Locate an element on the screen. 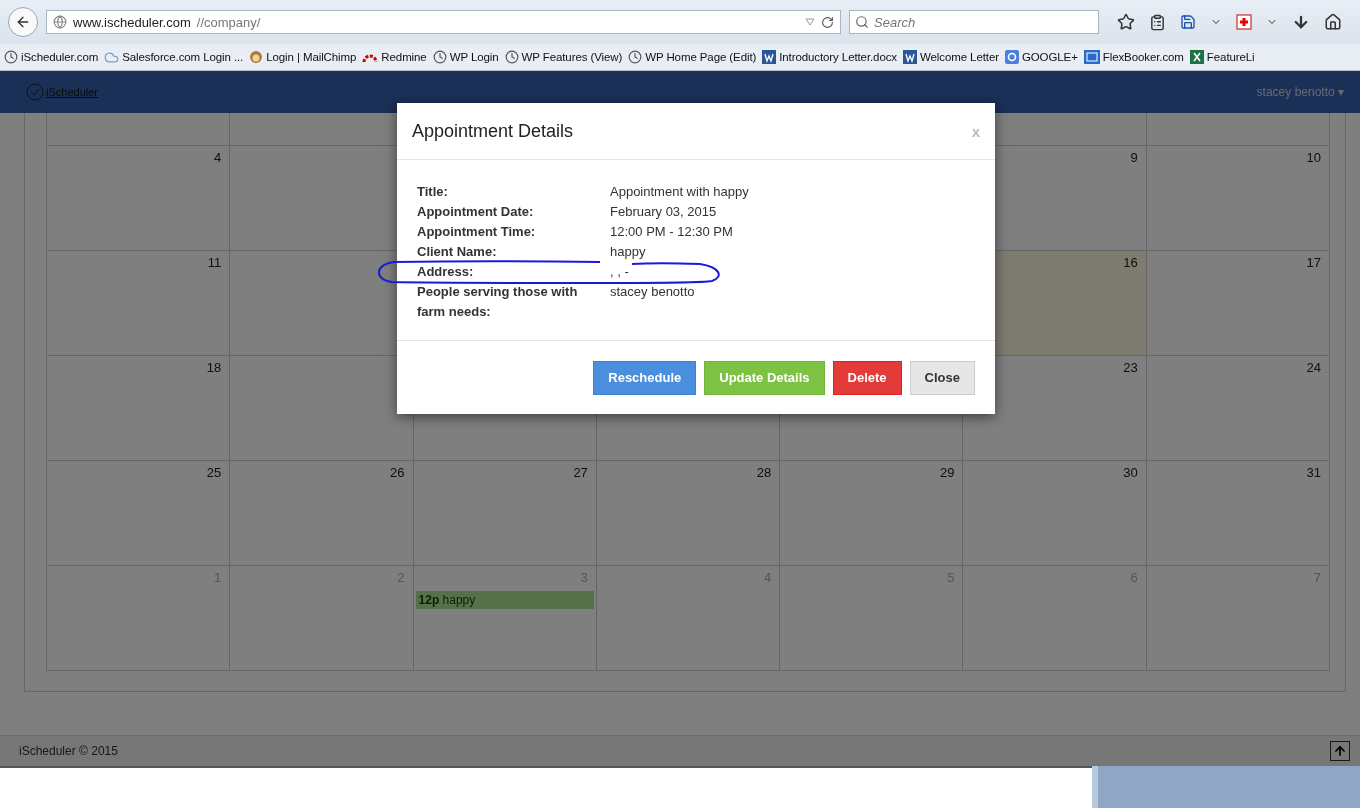 The width and height of the screenshot is (1360, 808). day-cell: 31 is located at coordinates (1238, 513).